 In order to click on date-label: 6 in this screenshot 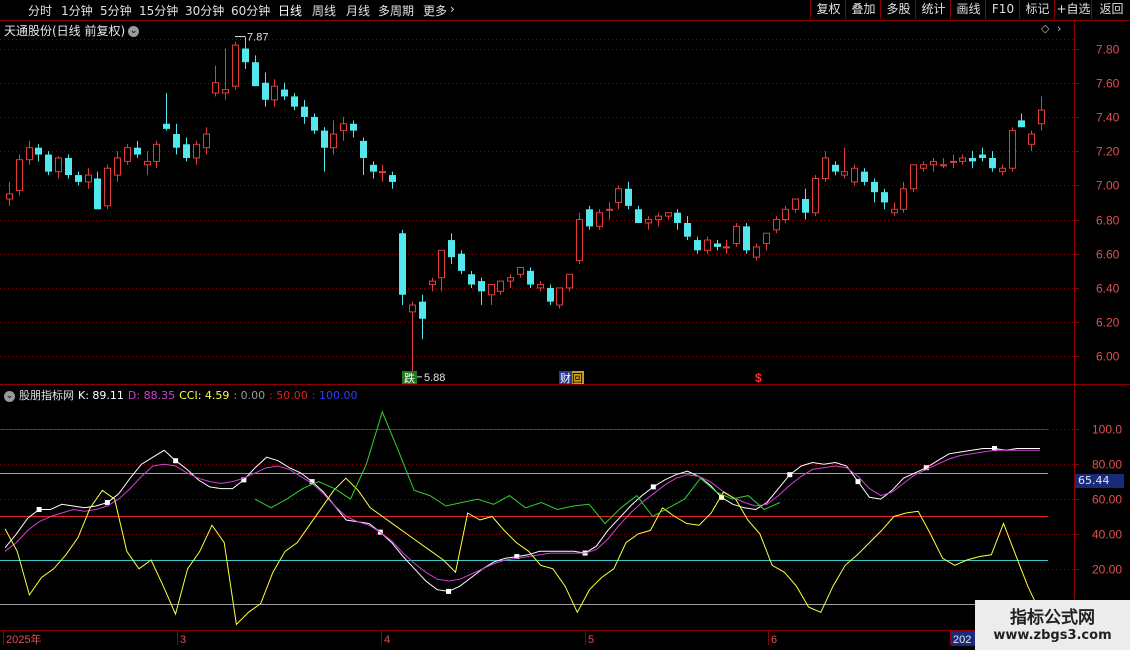, I will do `click(774, 640)`.